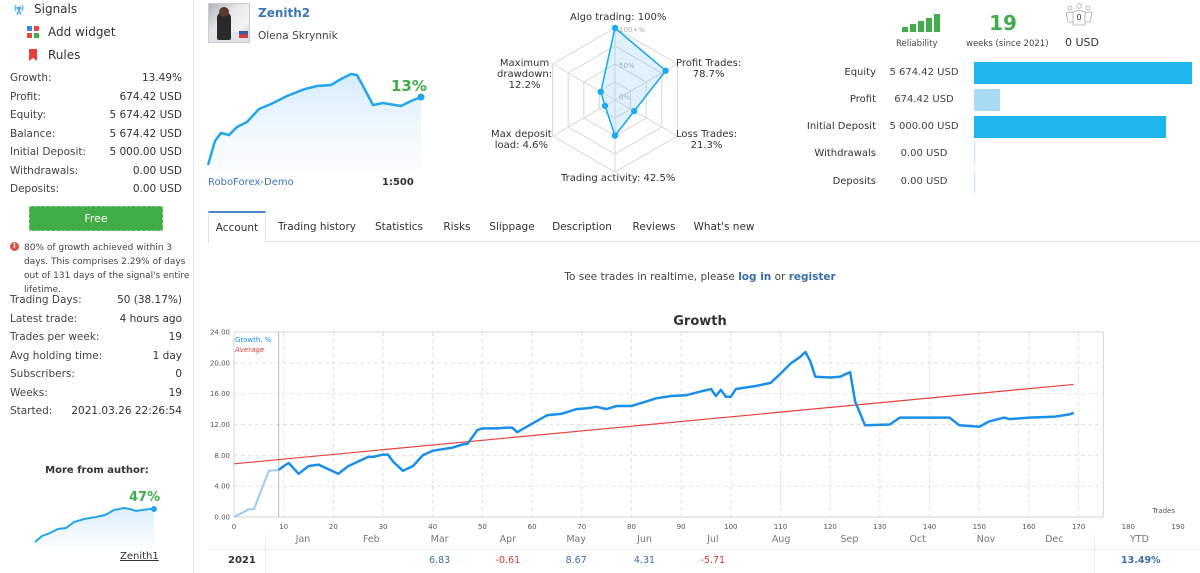  Describe the element at coordinates (508, 539) in the screenshot. I see `month-header: Apr` at that location.